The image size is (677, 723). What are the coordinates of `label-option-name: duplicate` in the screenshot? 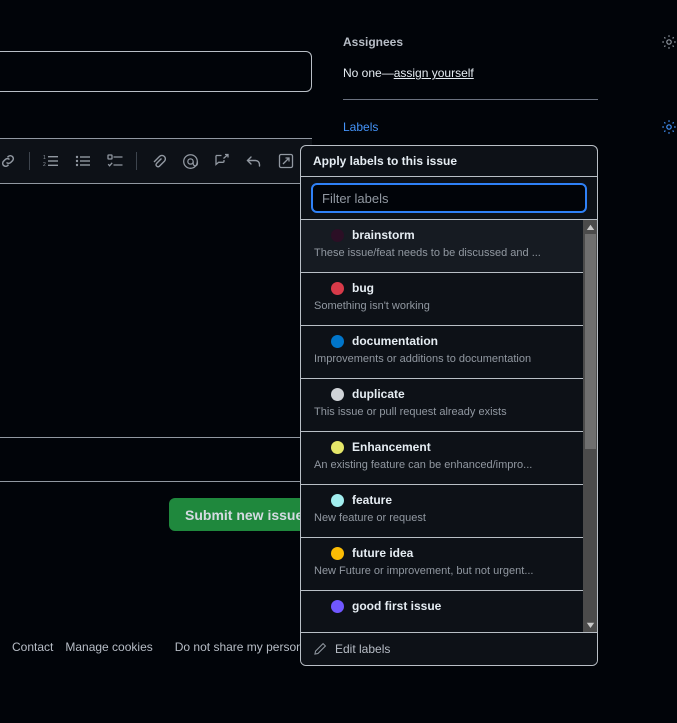 It's located at (378, 394).